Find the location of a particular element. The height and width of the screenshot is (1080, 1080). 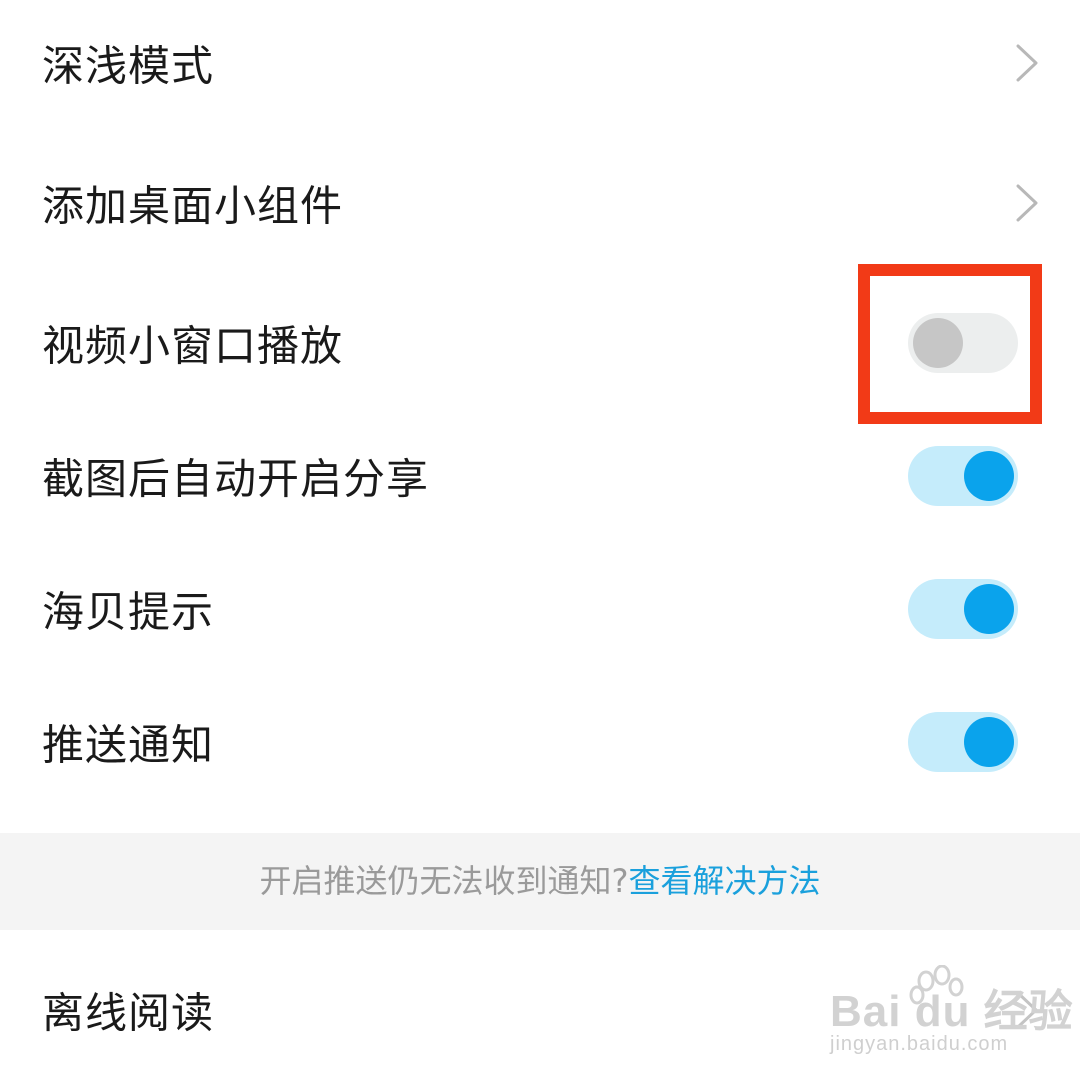

push-notification-toggle is located at coordinates (963, 742).